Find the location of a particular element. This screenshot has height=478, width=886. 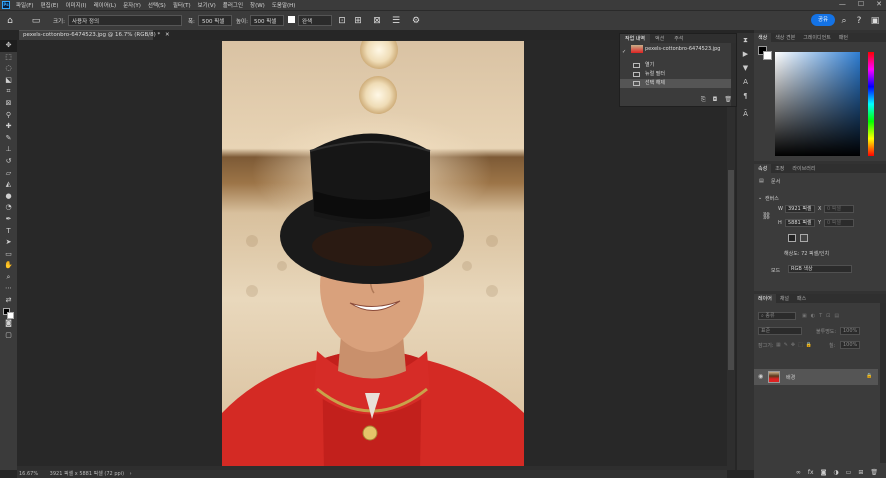

background-color is located at coordinates (10, 315).